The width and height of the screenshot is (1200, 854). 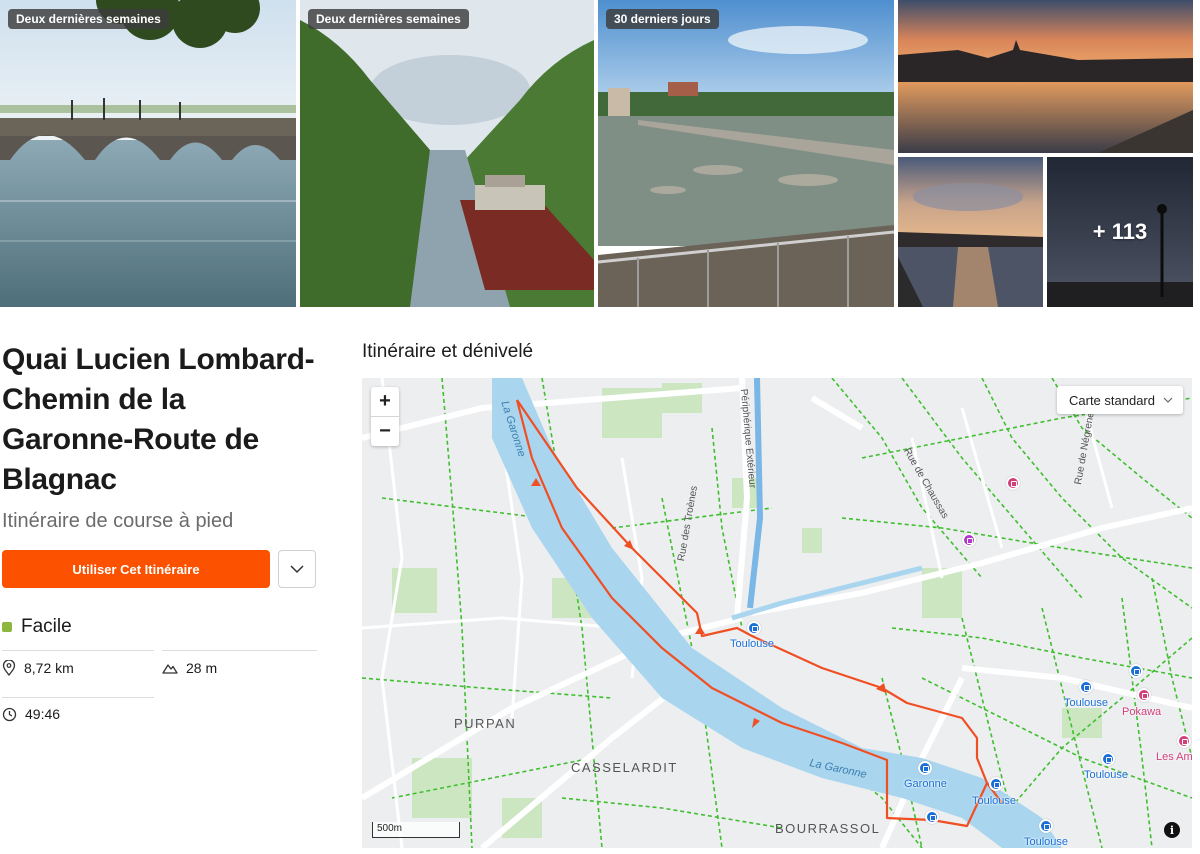 What do you see at coordinates (385, 431) in the screenshot?
I see `zoom-out-button: −` at bounding box center [385, 431].